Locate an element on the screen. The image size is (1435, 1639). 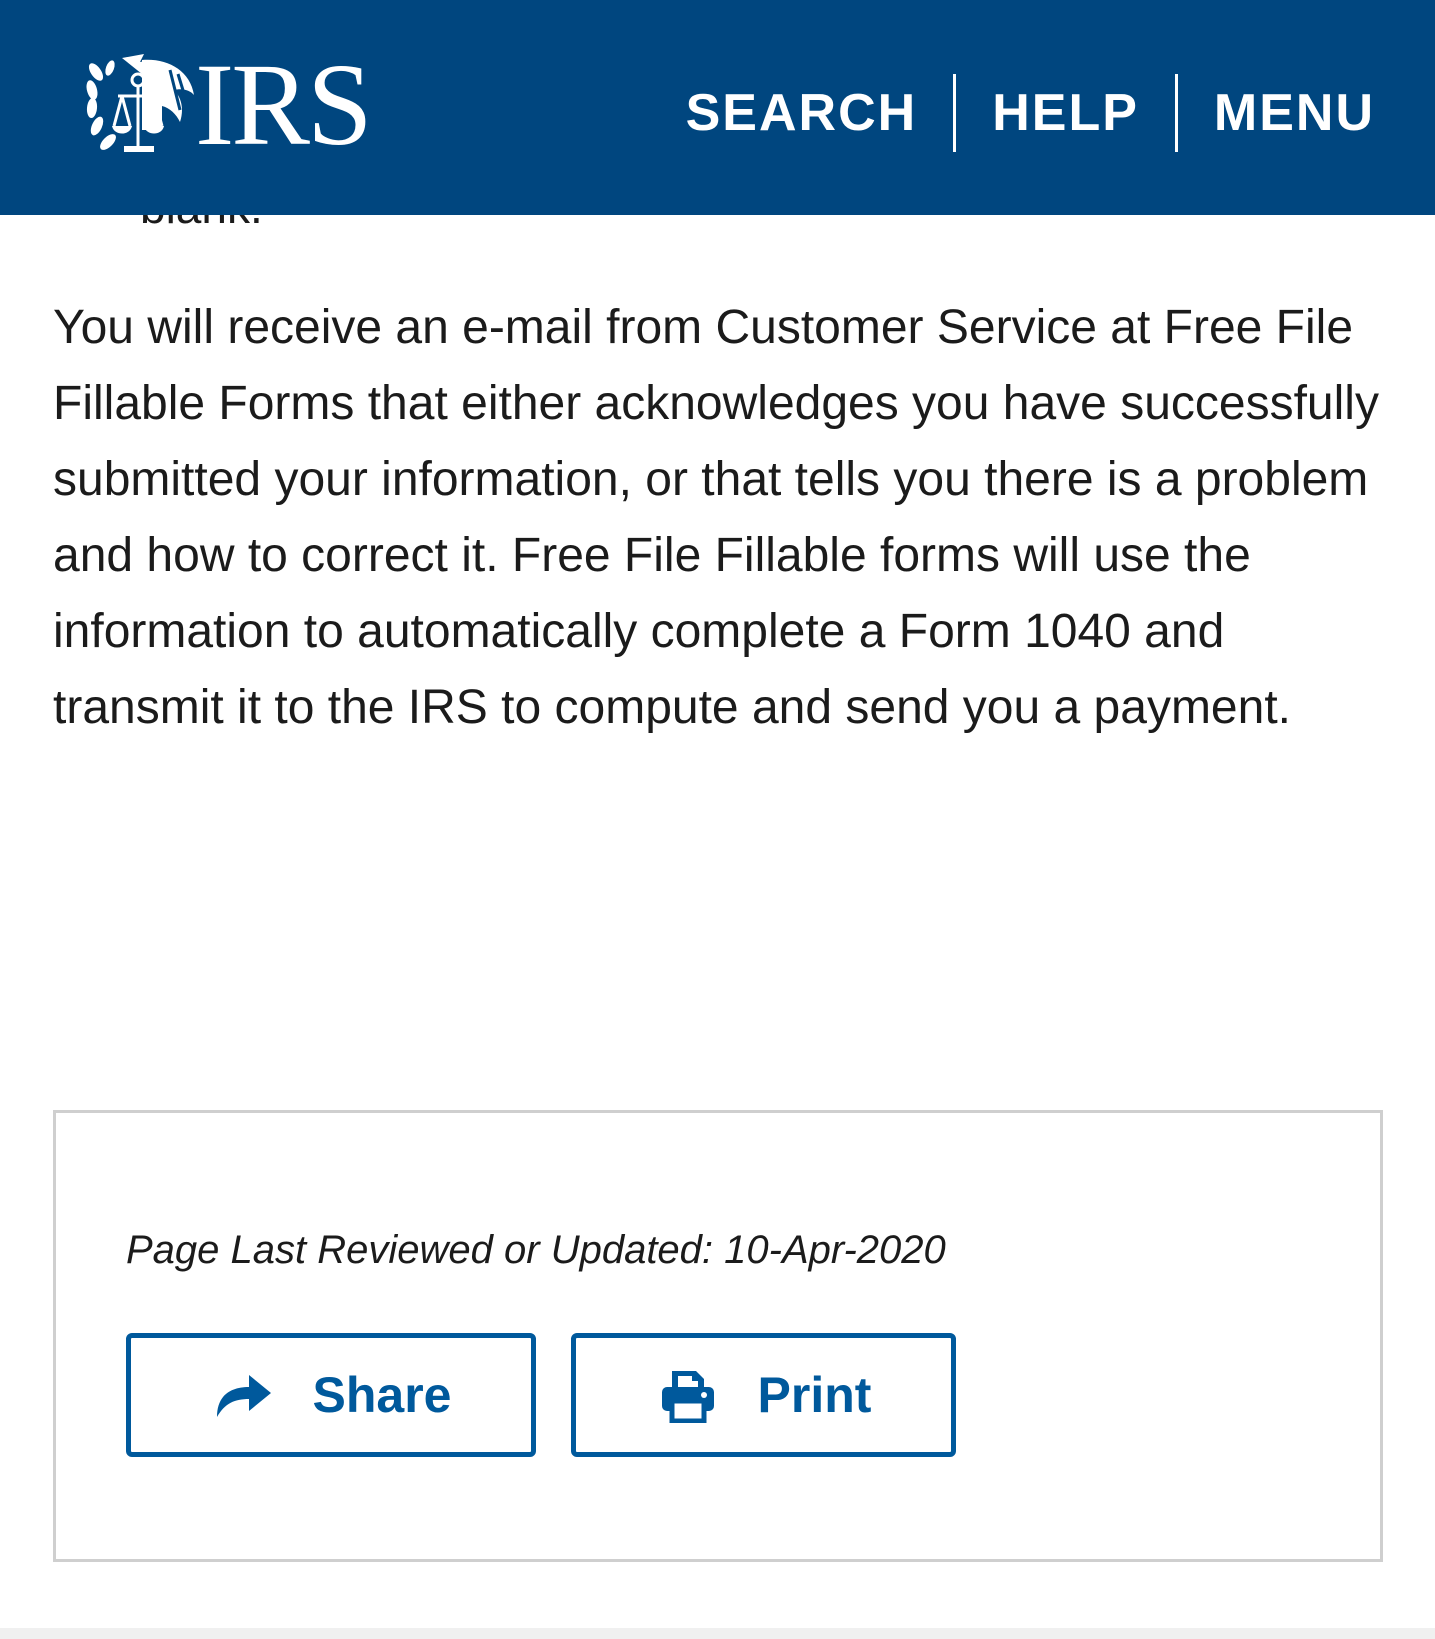
site-header: IRS SEARCH HELP MENU is located at coordinates (717, 107).